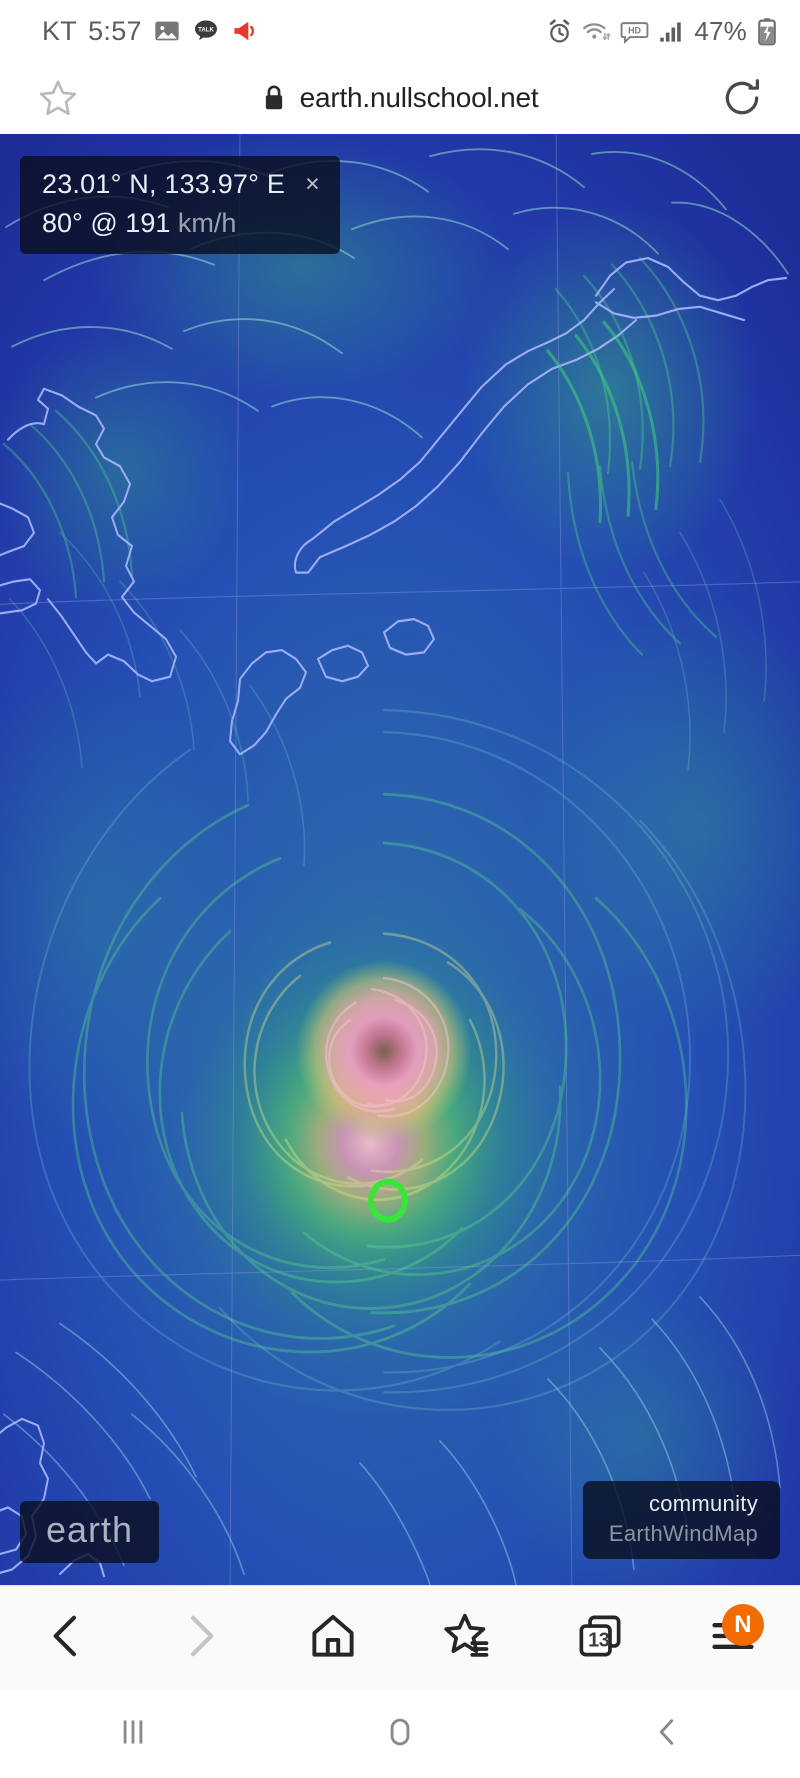 This screenshot has height=1778, width=800. I want to click on back-icon, so click(67, 1638).